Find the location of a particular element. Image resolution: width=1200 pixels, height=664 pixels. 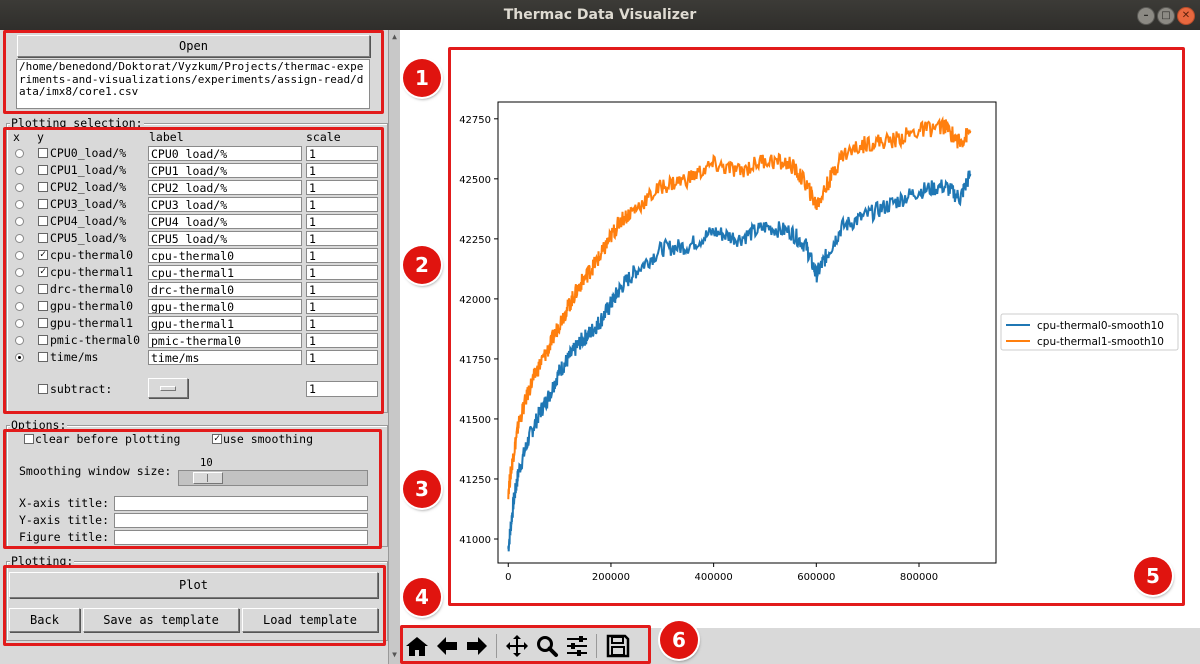

annotation-badge-1: 1 is located at coordinates (422, 78).